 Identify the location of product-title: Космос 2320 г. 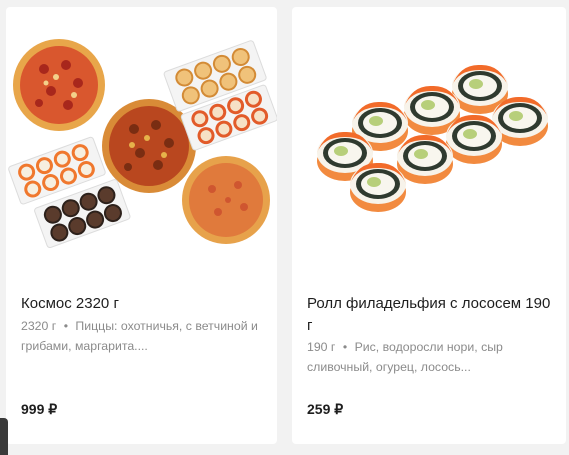
(142, 304).